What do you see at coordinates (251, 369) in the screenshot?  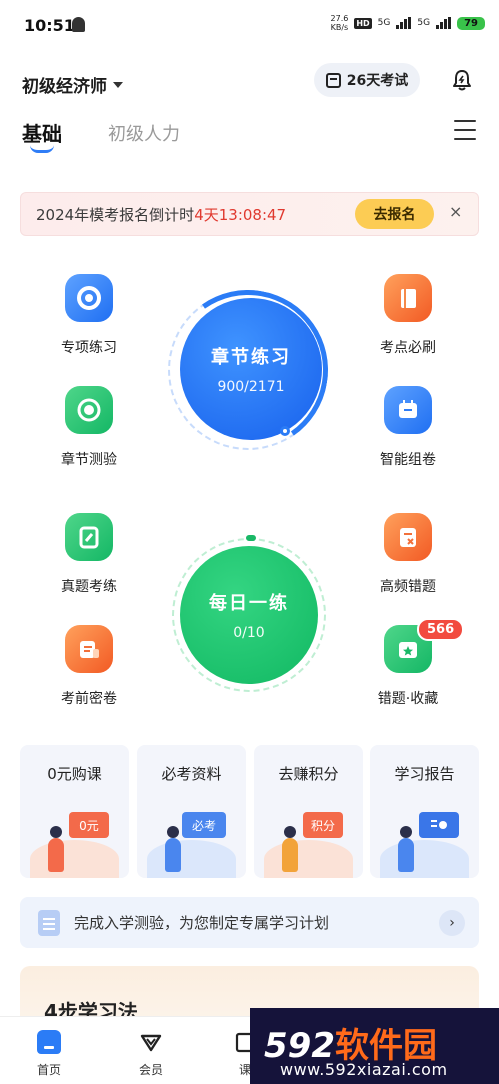 I see `chapter-practice-button: 章节练习 900/2171` at bounding box center [251, 369].